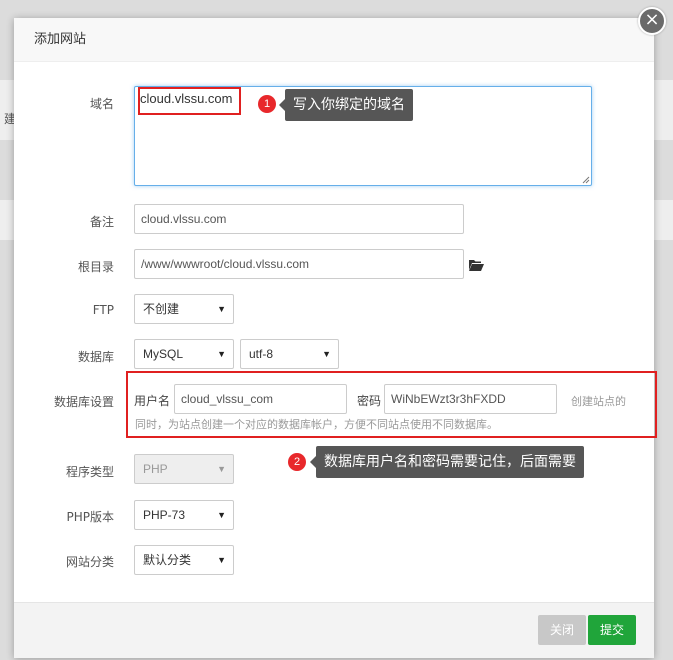 This screenshot has width=673, height=660. What do you see at coordinates (163, 354) in the screenshot?
I see `database-type-selected: MySQL` at bounding box center [163, 354].